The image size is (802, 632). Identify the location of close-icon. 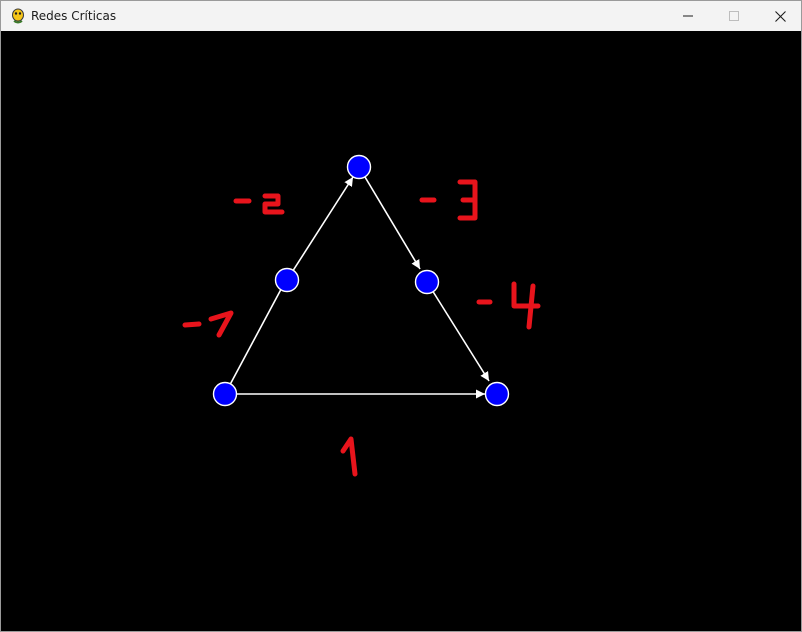
(780, 16).